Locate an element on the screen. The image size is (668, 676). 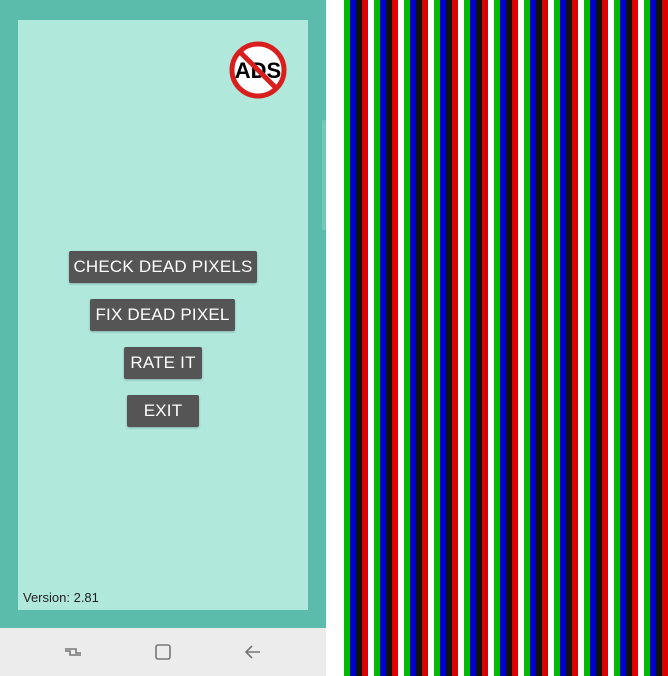
recents-icon is located at coordinates (73, 652).